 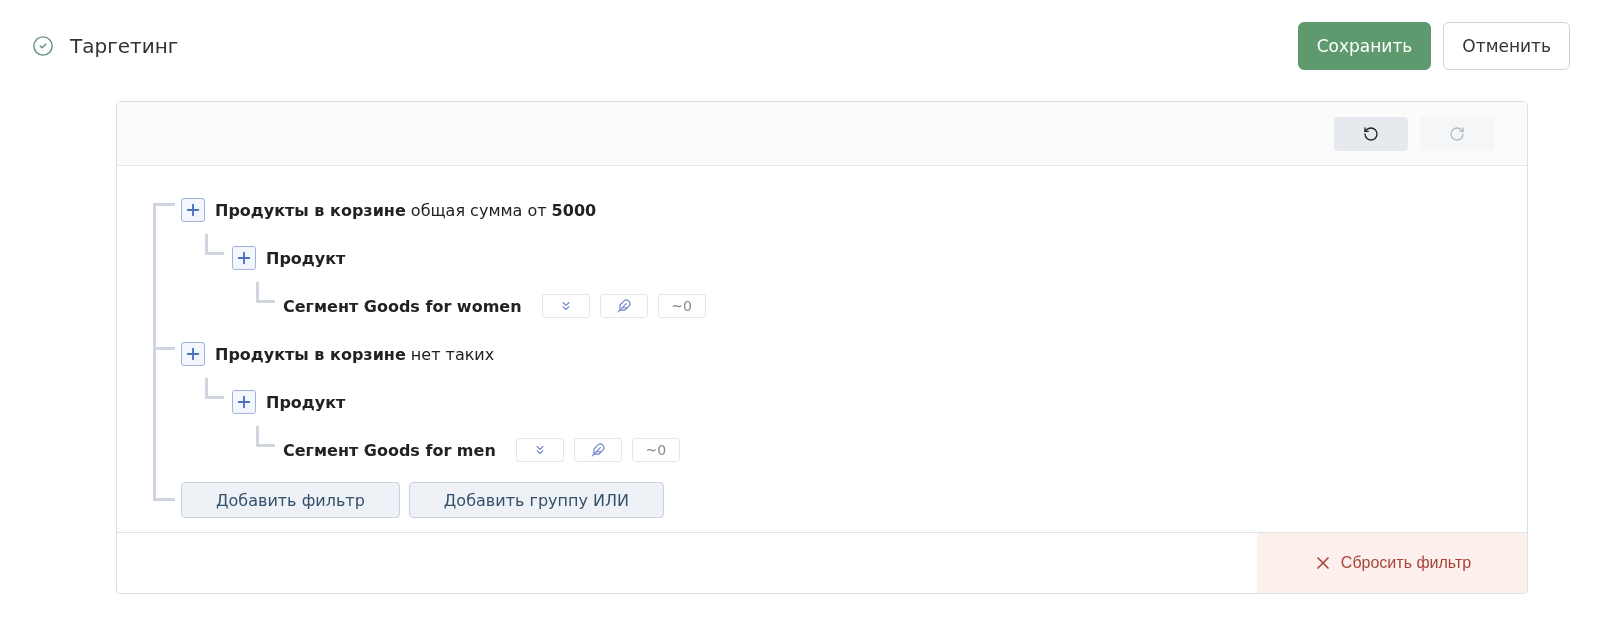 What do you see at coordinates (1364, 46) in the screenshot?
I see `save-button: Сохранить` at bounding box center [1364, 46].